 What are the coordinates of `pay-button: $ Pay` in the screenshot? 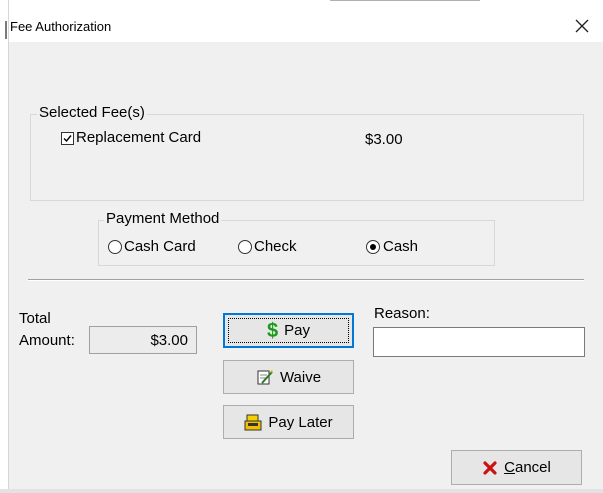 It's located at (288, 330).